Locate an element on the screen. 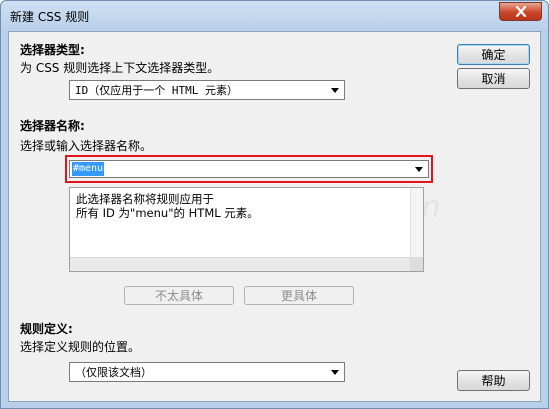  cancel-button: 取消 is located at coordinates (493, 78).